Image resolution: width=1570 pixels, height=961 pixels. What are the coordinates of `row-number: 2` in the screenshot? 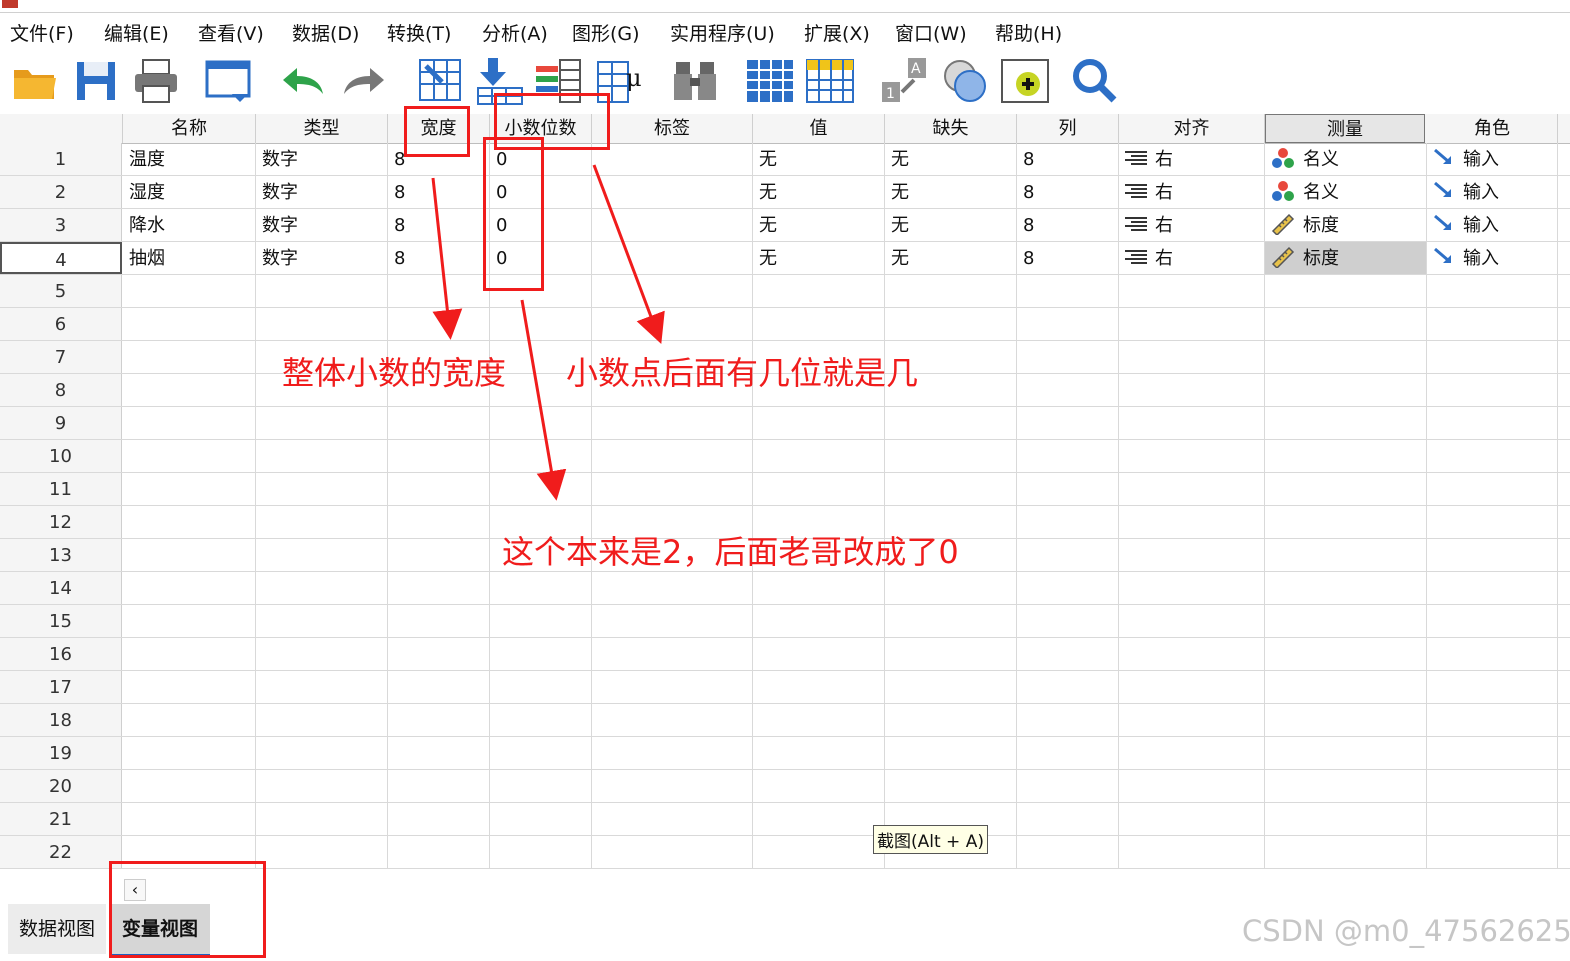 It's located at (61, 192).